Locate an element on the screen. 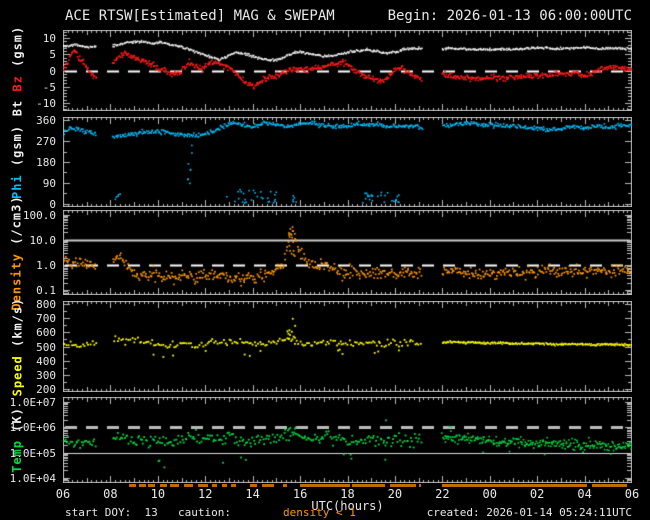  axis-label-segment: (km/s) is located at coordinates (17, 326).